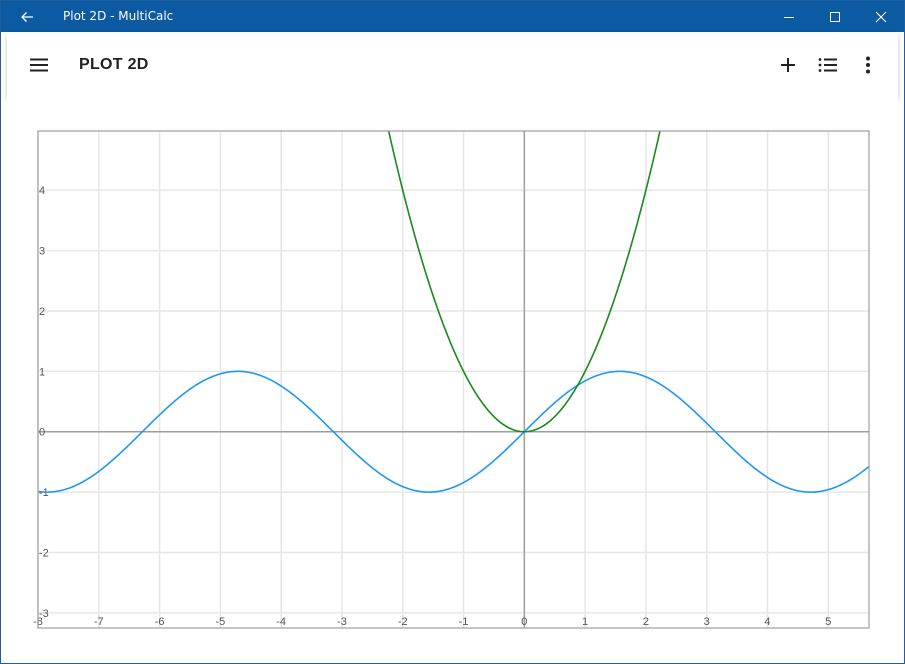 This screenshot has width=905, height=664. What do you see at coordinates (42, 372) in the screenshot?
I see `y-tick-label: 1` at bounding box center [42, 372].